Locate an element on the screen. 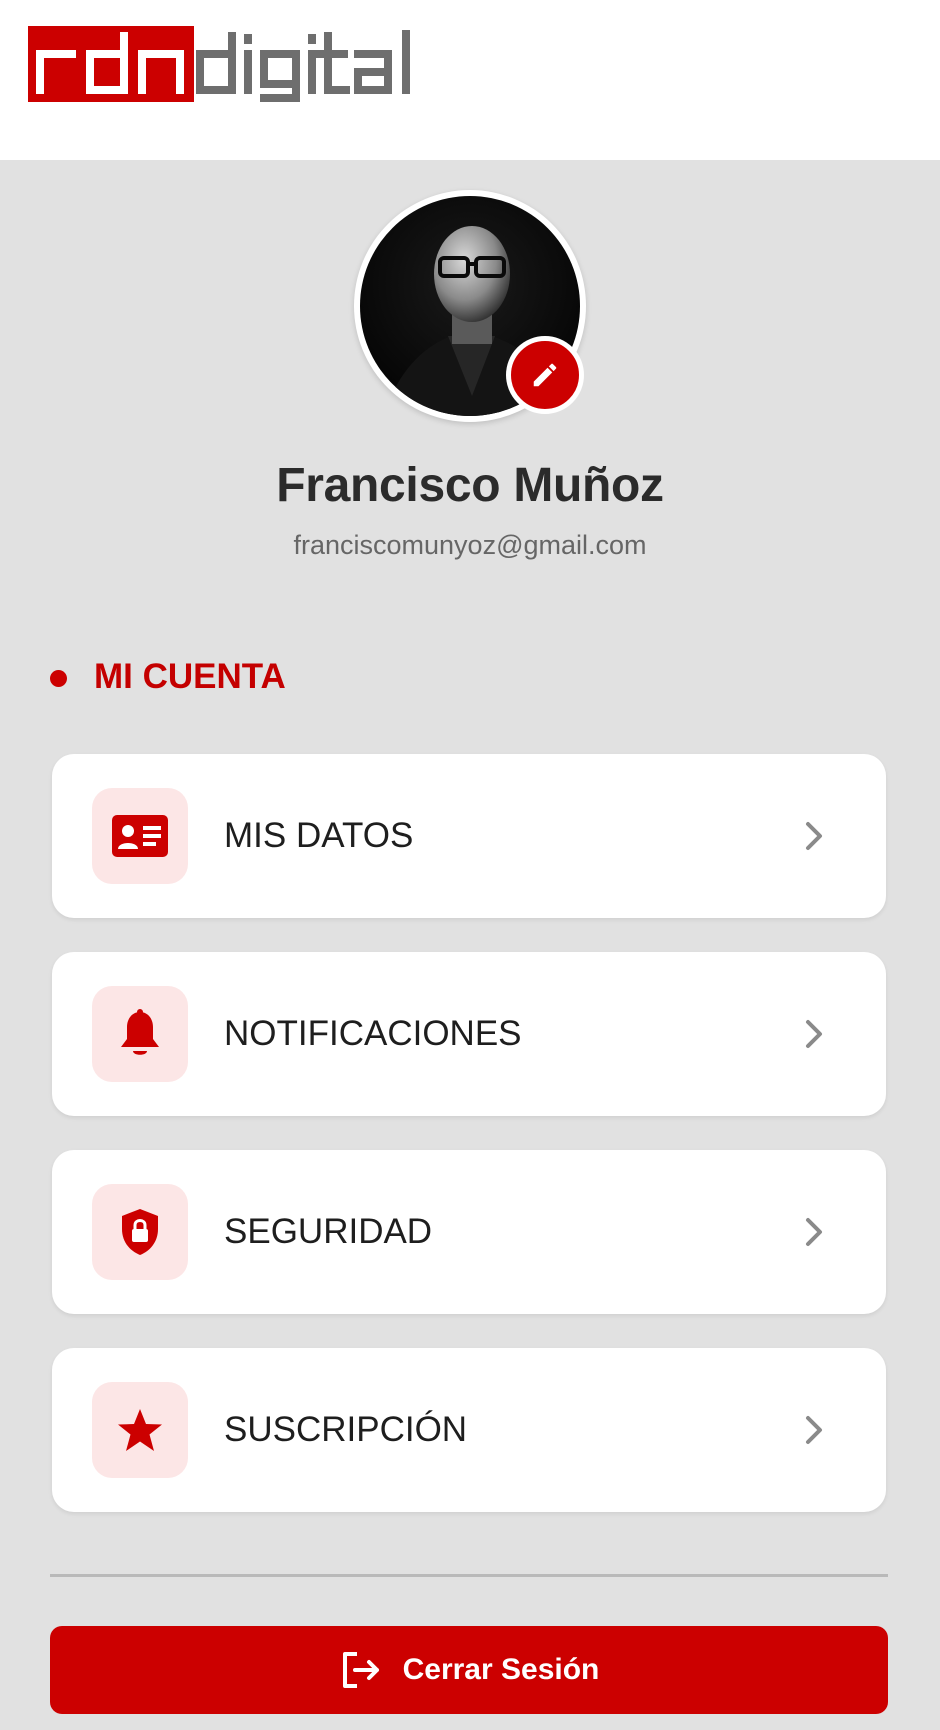 This screenshot has height=1730, width=940. profile-email: franciscomunyoz@gmail.com is located at coordinates (470, 545).